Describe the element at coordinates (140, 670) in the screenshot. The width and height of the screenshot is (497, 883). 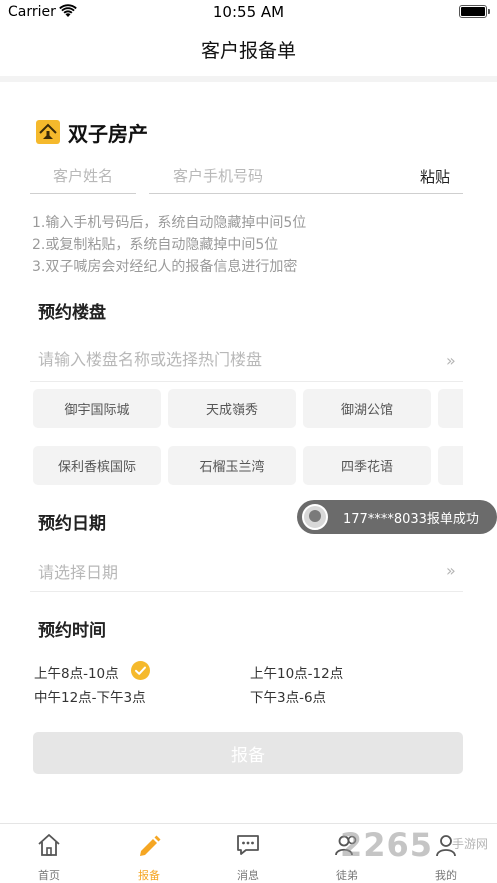
I see `check-icon` at that location.